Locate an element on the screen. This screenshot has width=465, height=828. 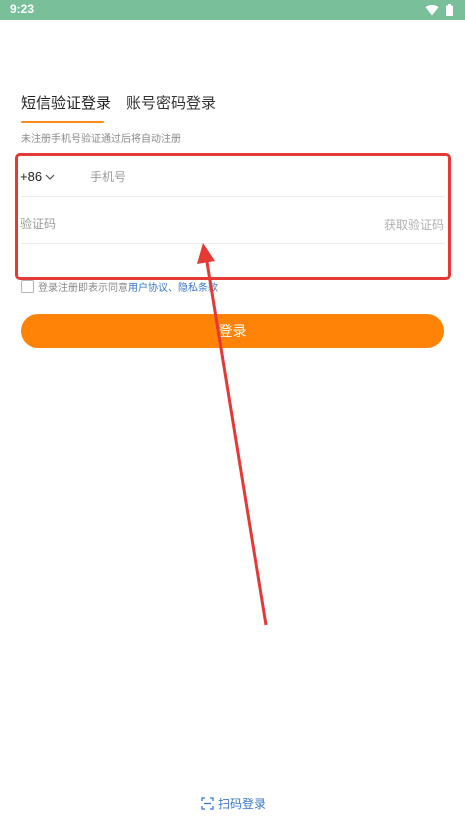
status-bar: 9:23 is located at coordinates (232, 10).